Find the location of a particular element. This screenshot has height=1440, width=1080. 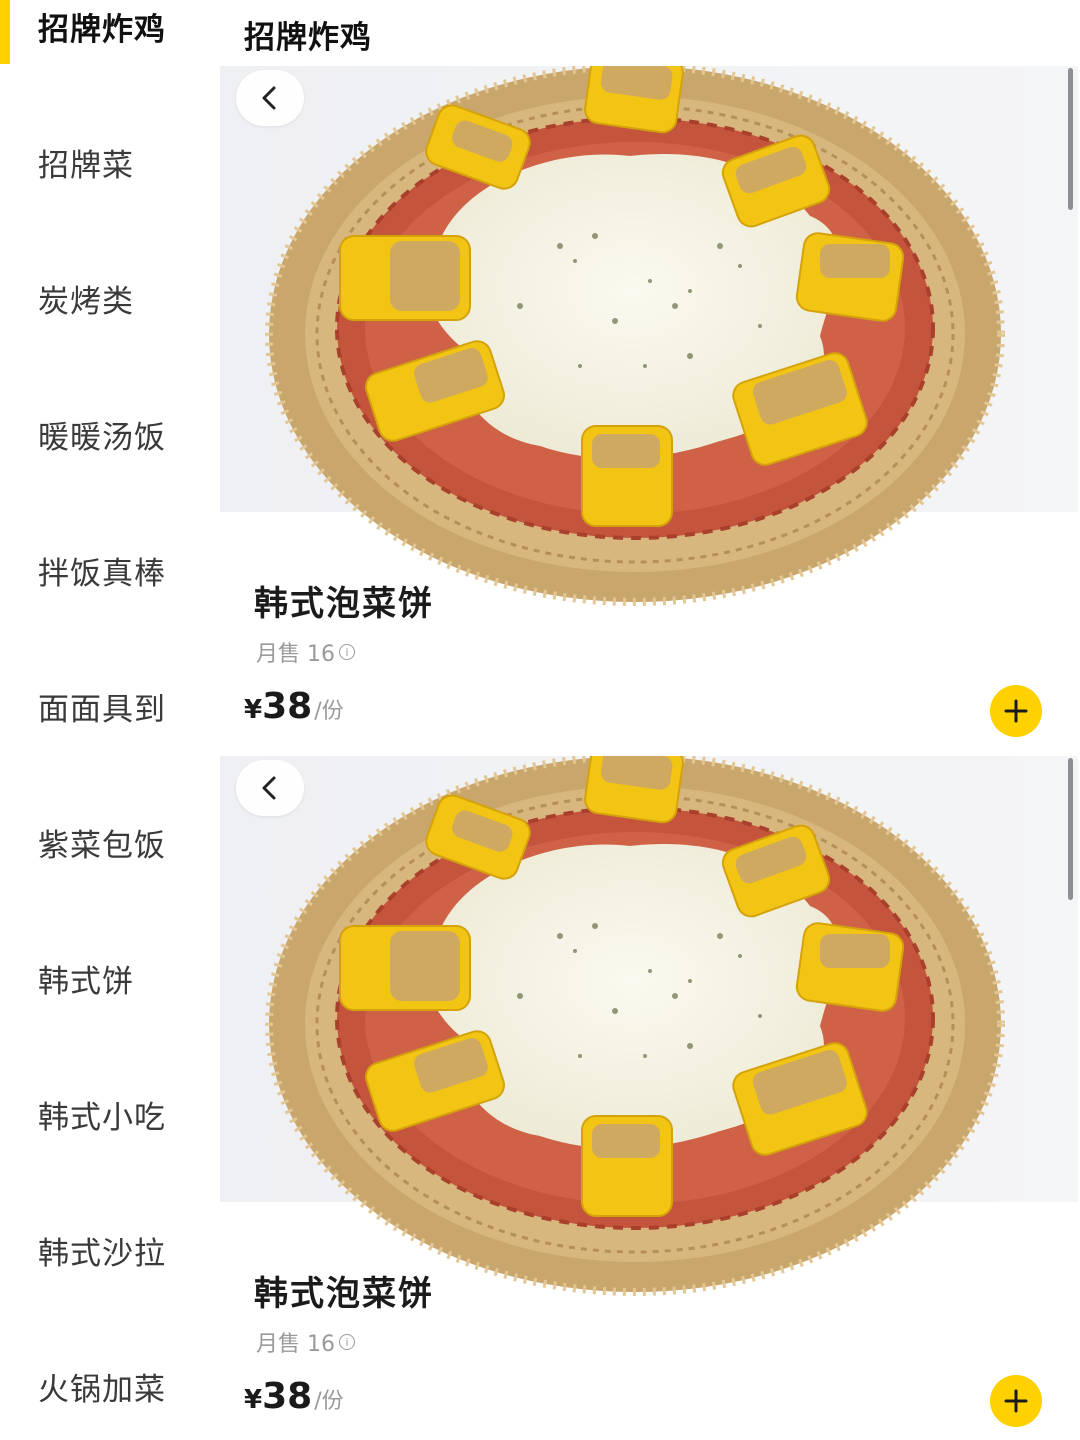

sidebar-item-huoguo-jiacai: 火锅加菜 is located at coordinates (110, 1386).